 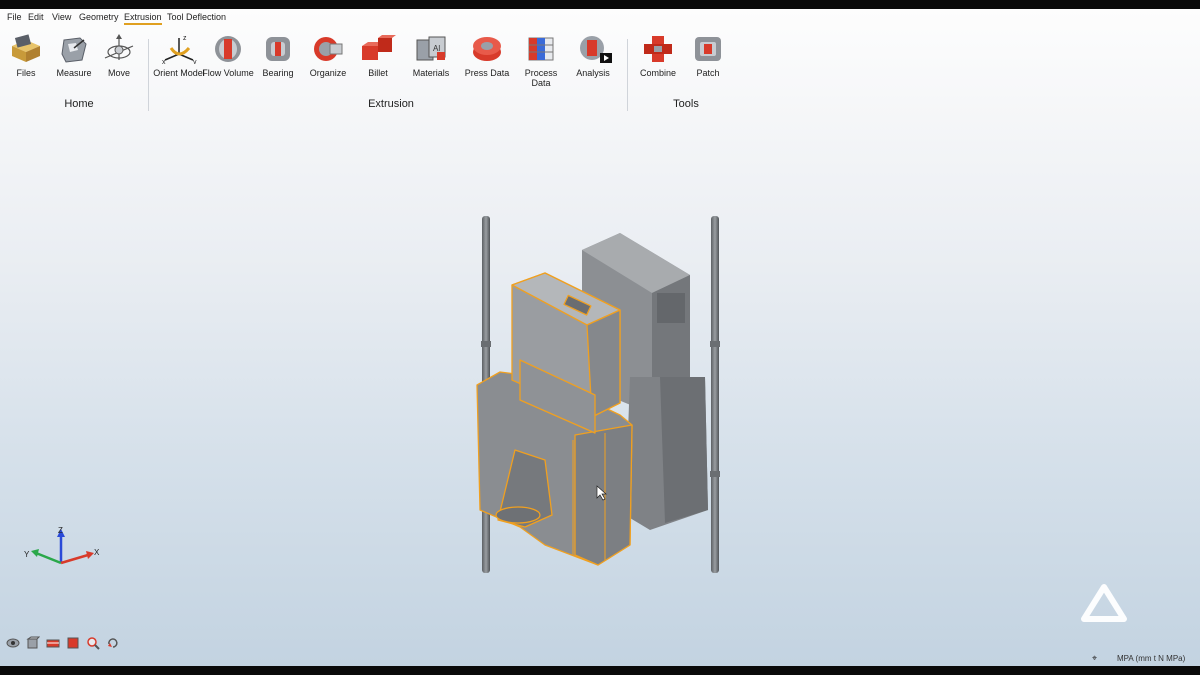 I want to click on menu-view: View, so click(x=61, y=17).